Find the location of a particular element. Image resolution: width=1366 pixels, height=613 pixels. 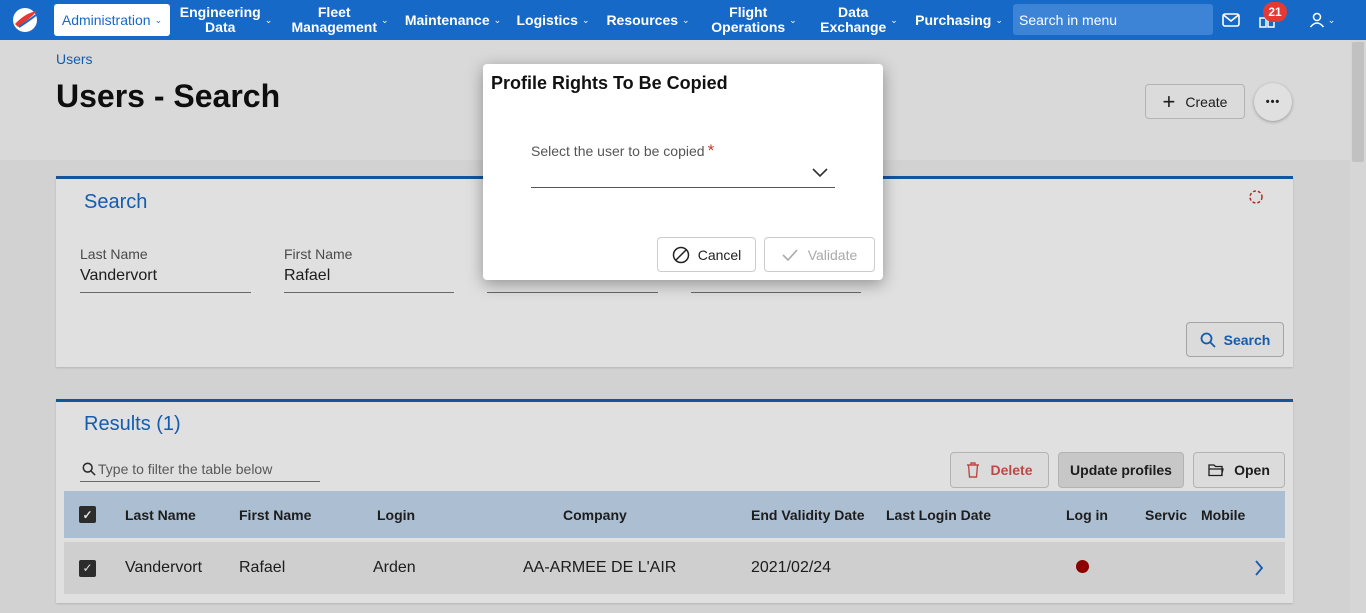

nav-administration-label: Administration is located at coordinates (106, 20).